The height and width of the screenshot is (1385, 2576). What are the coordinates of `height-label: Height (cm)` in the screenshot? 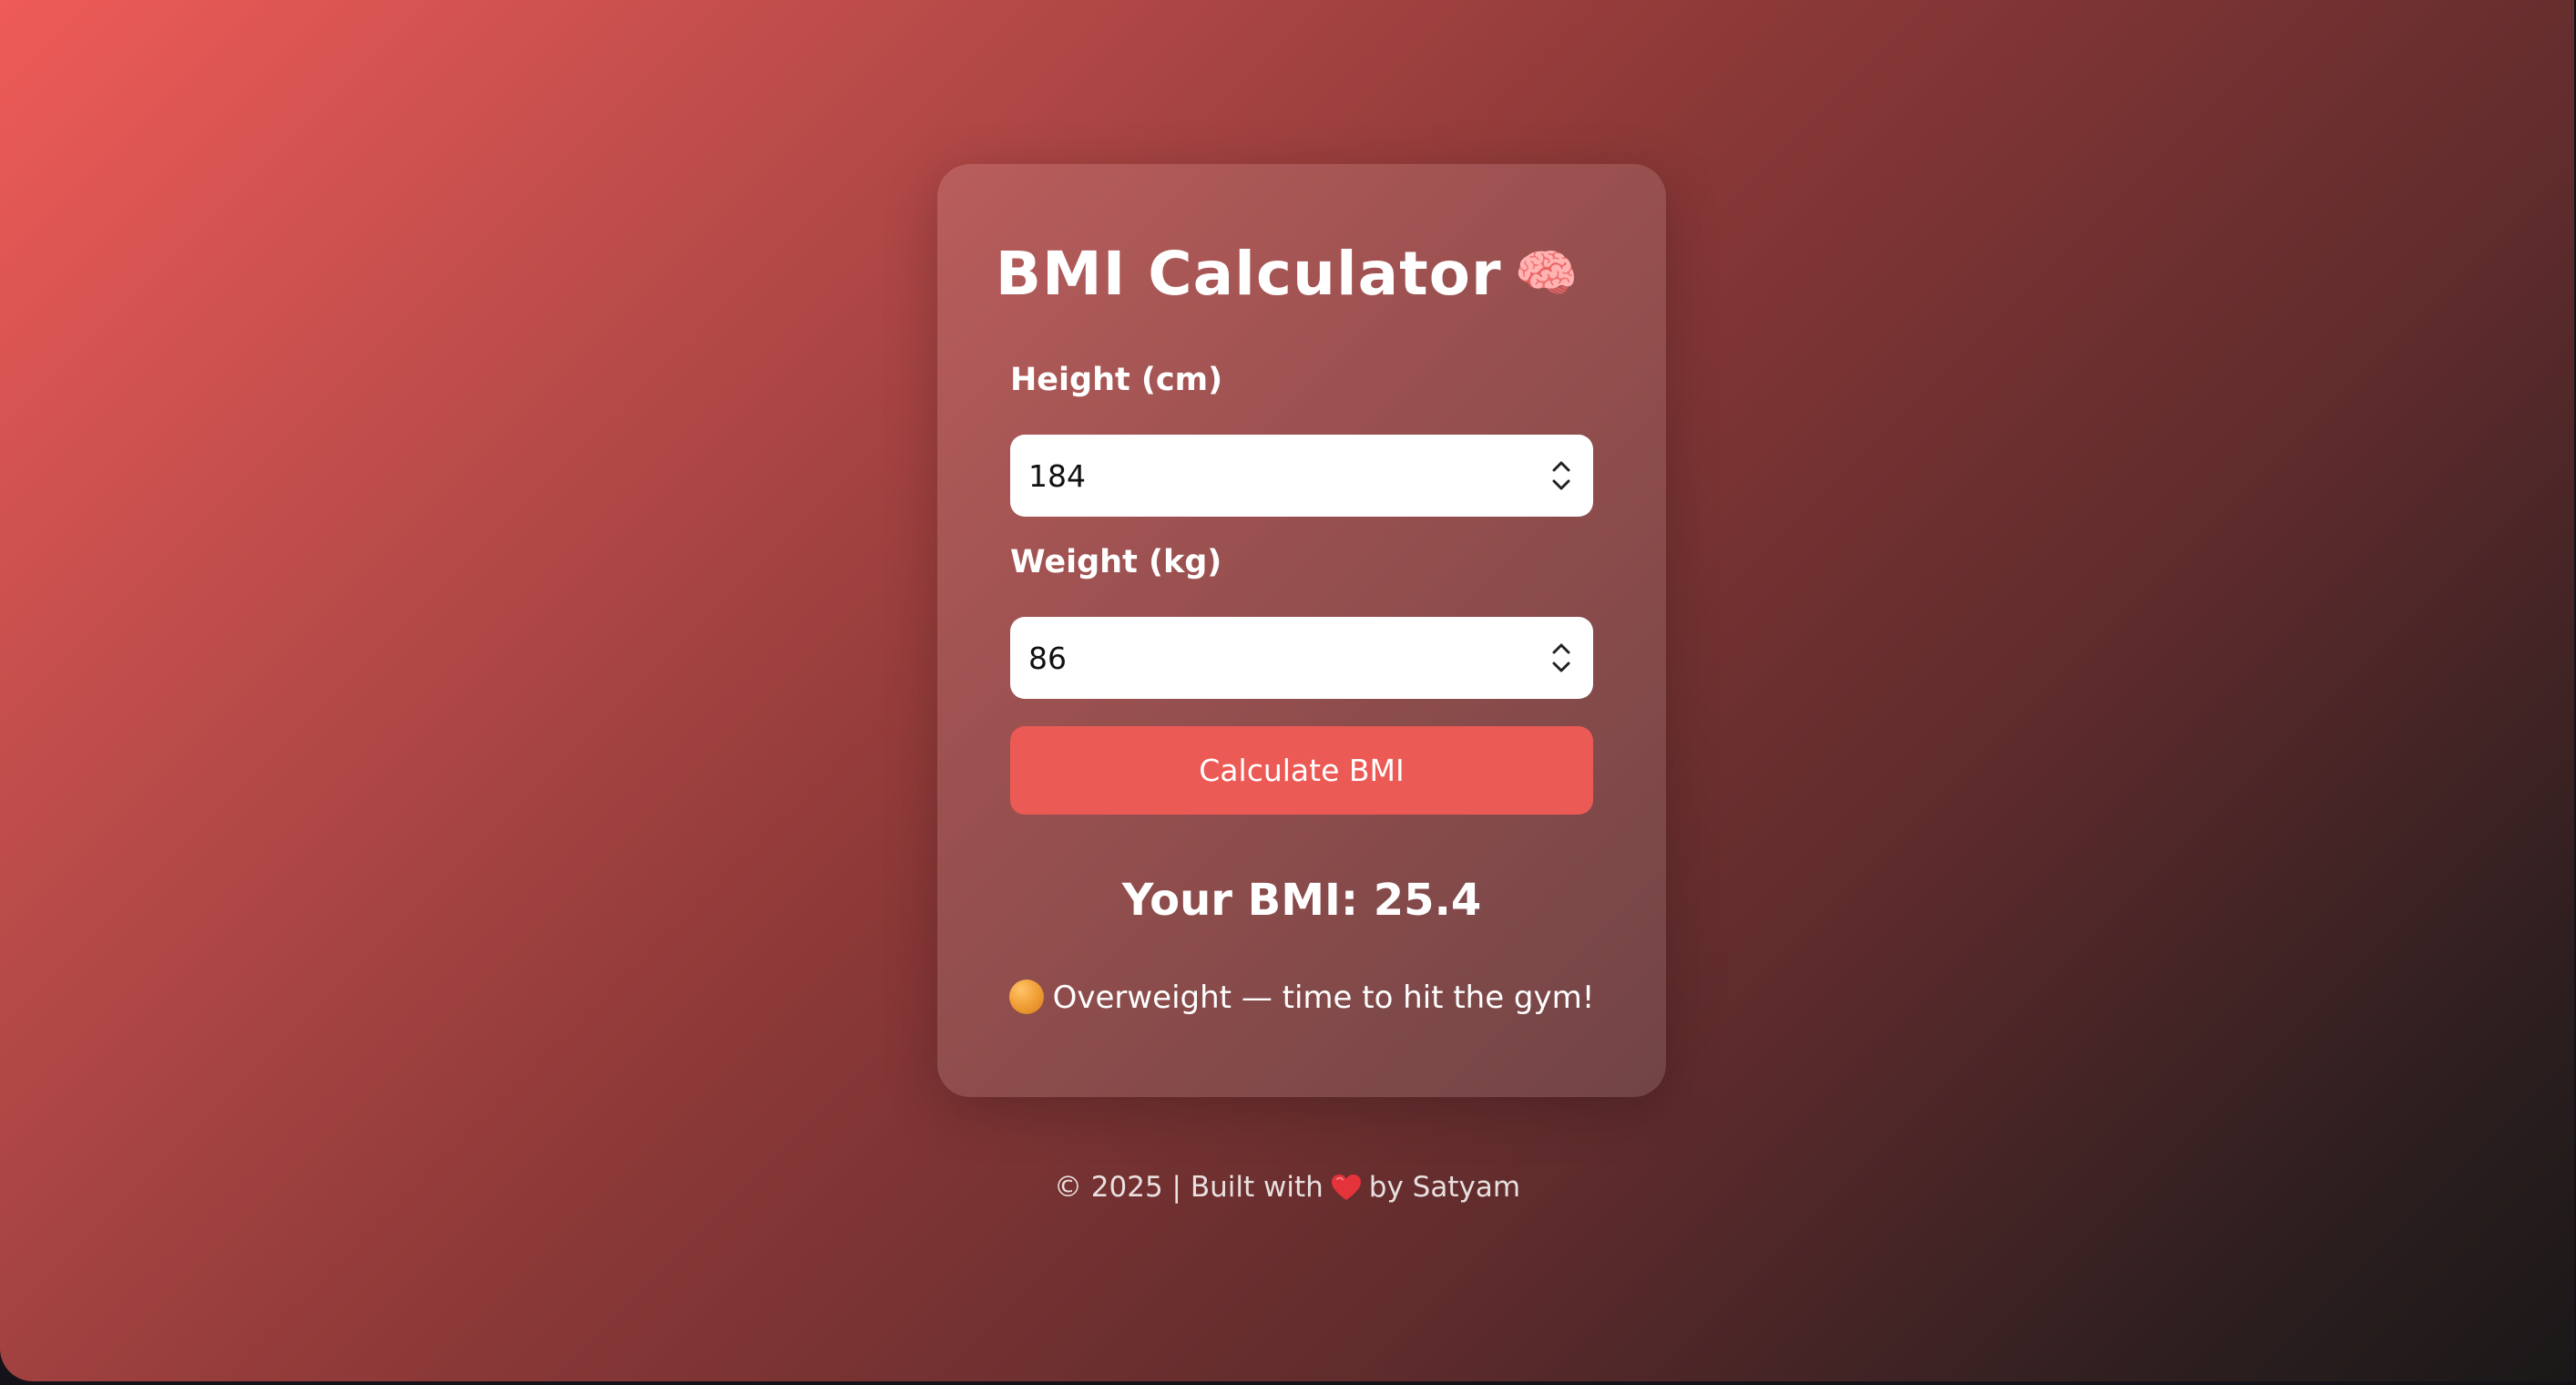 It's located at (1116, 380).